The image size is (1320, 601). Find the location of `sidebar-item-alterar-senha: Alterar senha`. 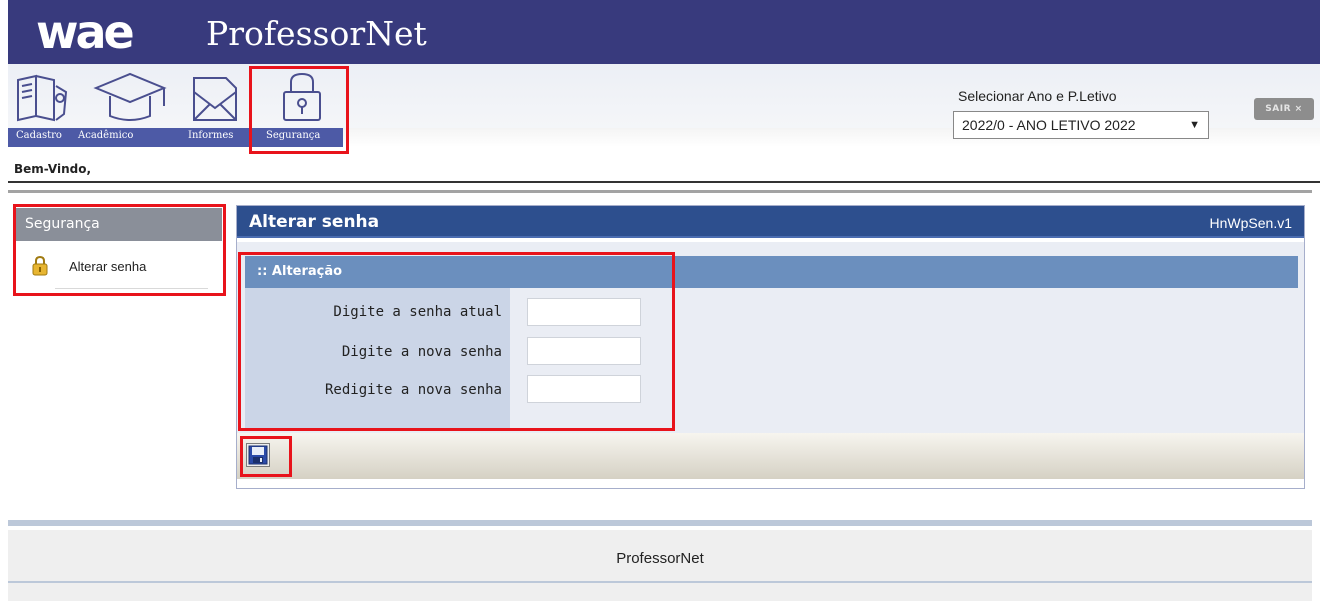

sidebar-item-alterar-senha: Alterar senha is located at coordinates (118, 268).